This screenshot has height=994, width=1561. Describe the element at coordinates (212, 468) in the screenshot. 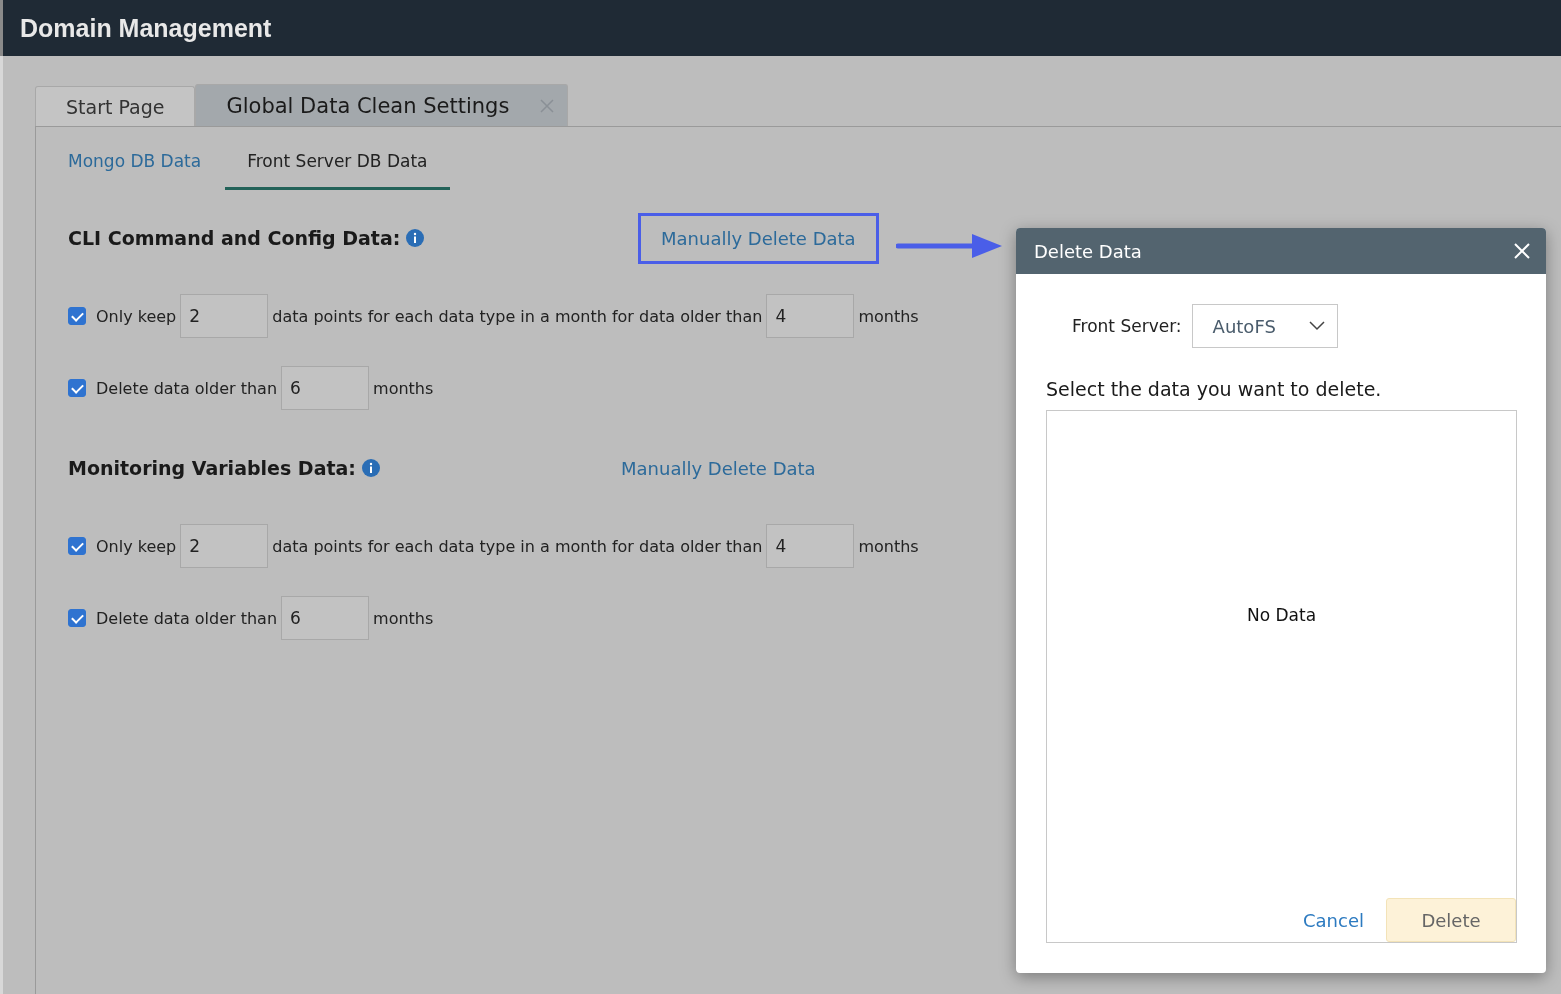

I see `section-title: Monitoring Variables Data:` at that location.